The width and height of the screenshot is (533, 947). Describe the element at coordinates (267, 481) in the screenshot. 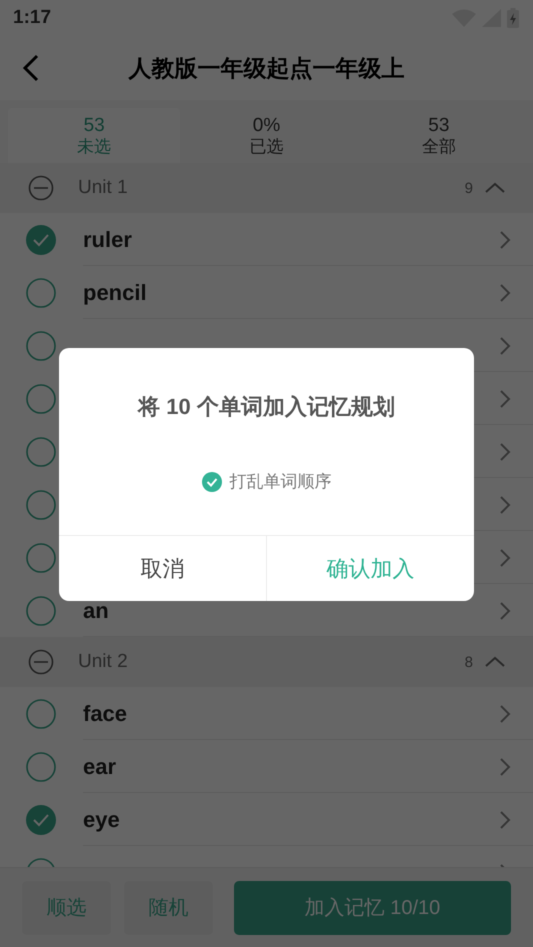

I see `shuffle-option: 打乱单词顺序` at that location.